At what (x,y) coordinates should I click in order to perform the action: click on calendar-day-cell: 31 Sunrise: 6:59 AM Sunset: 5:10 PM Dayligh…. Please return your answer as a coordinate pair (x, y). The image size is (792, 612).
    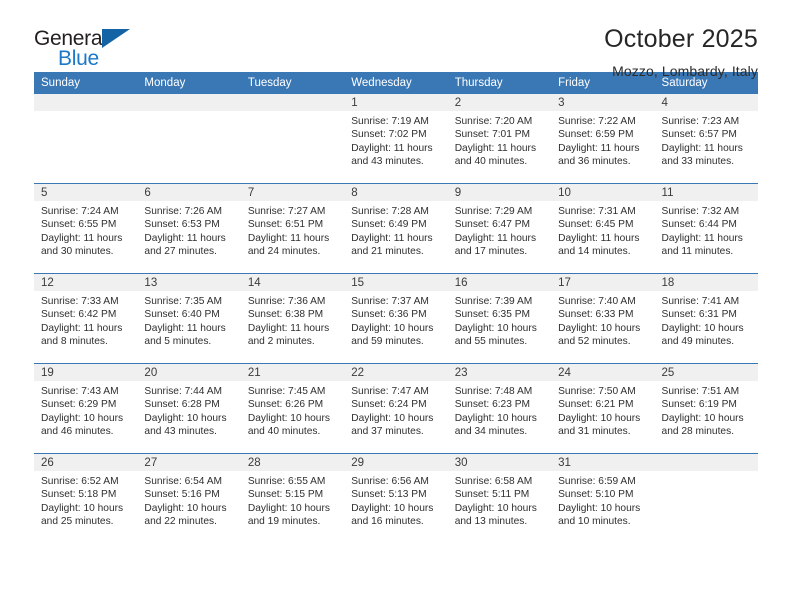
    Looking at the image, I should click on (603, 498).